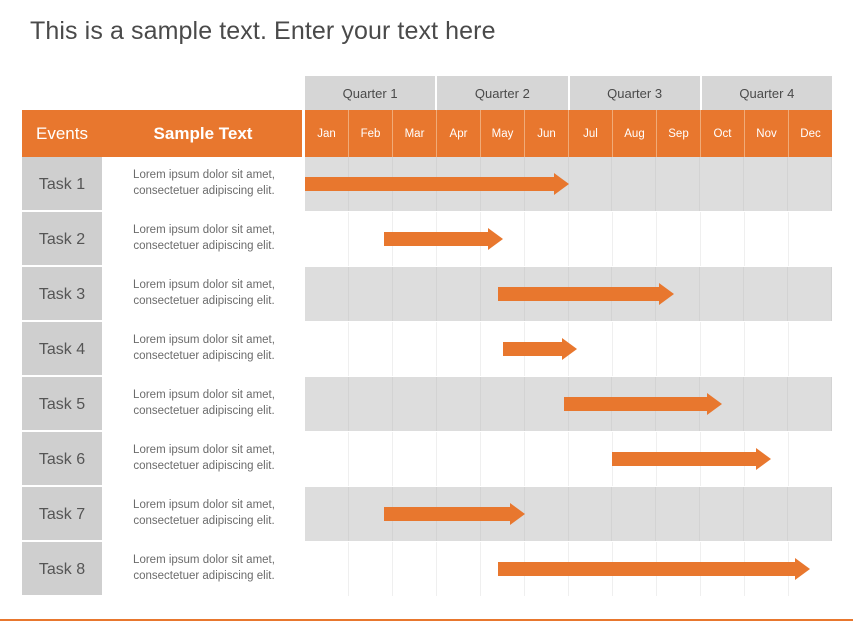 The image size is (853, 640). What do you see at coordinates (62, 514) in the screenshot?
I see `task-label: Task 7` at bounding box center [62, 514].